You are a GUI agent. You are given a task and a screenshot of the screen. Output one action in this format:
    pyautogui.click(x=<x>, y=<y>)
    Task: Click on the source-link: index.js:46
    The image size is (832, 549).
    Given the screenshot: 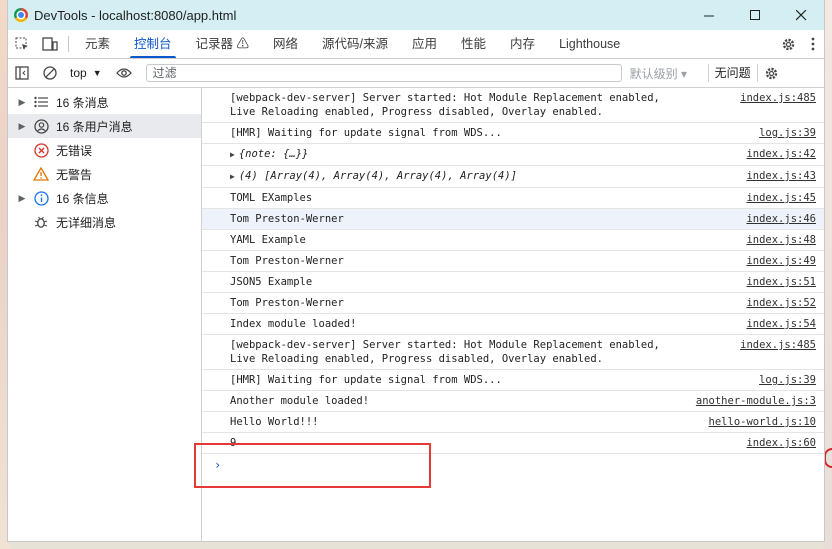 What is the action you would take?
    pyautogui.click(x=777, y=219)
    